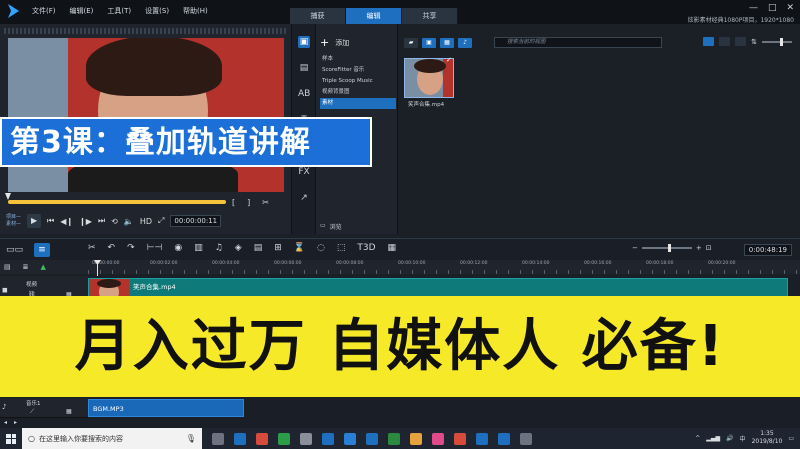  What do you see at coordinates (699, 248) in the screenshot?
I see `zoom-in-icon: +` at bounding box center [699, 248].